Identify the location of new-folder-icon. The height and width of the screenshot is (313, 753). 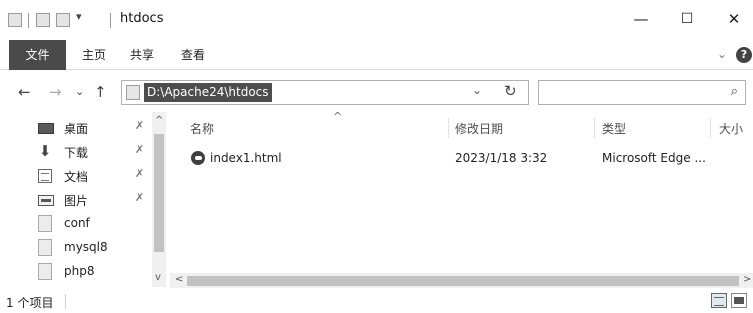
(63, 20).